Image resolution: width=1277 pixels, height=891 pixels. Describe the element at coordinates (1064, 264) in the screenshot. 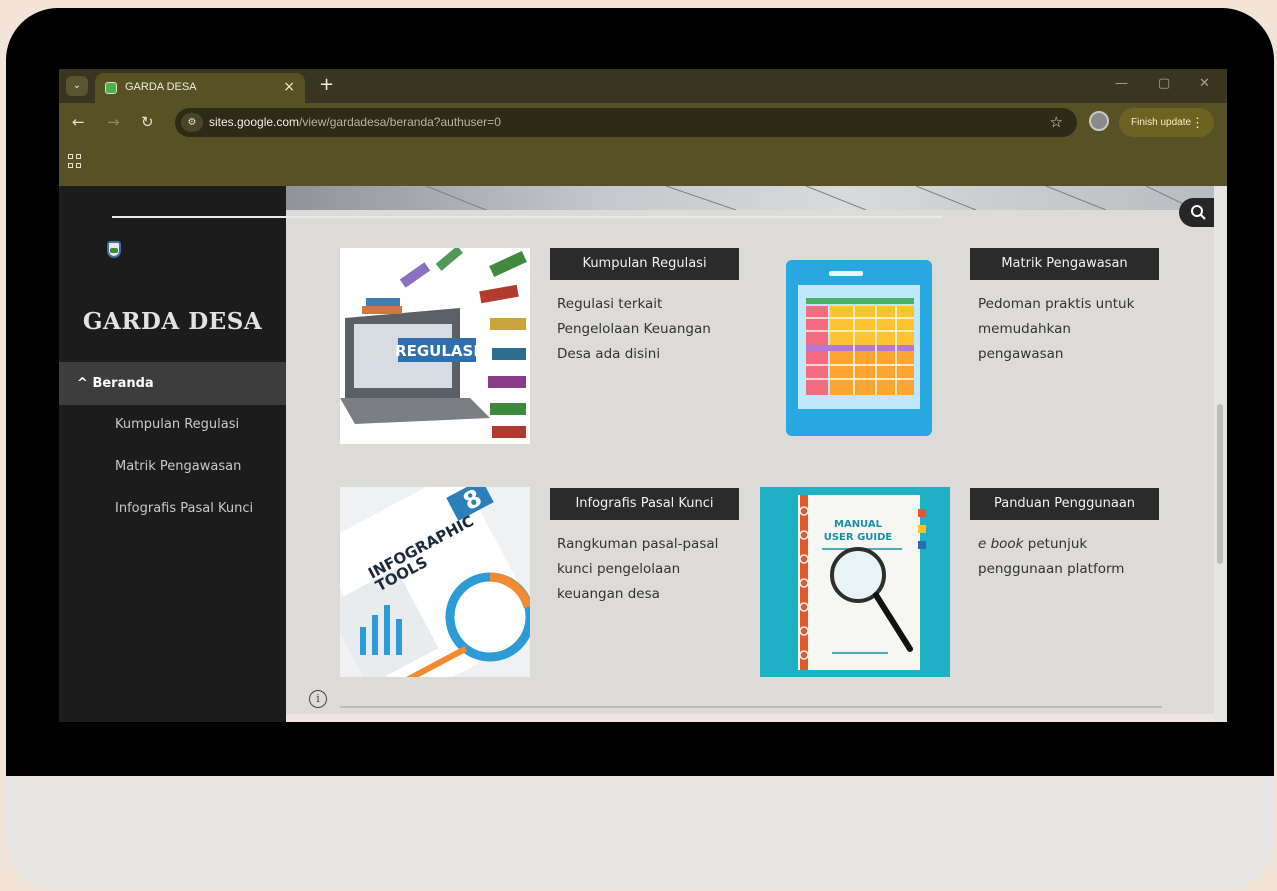

I see `card-label-matrik-pengawasan: Matrik Pengawasan` at that location.